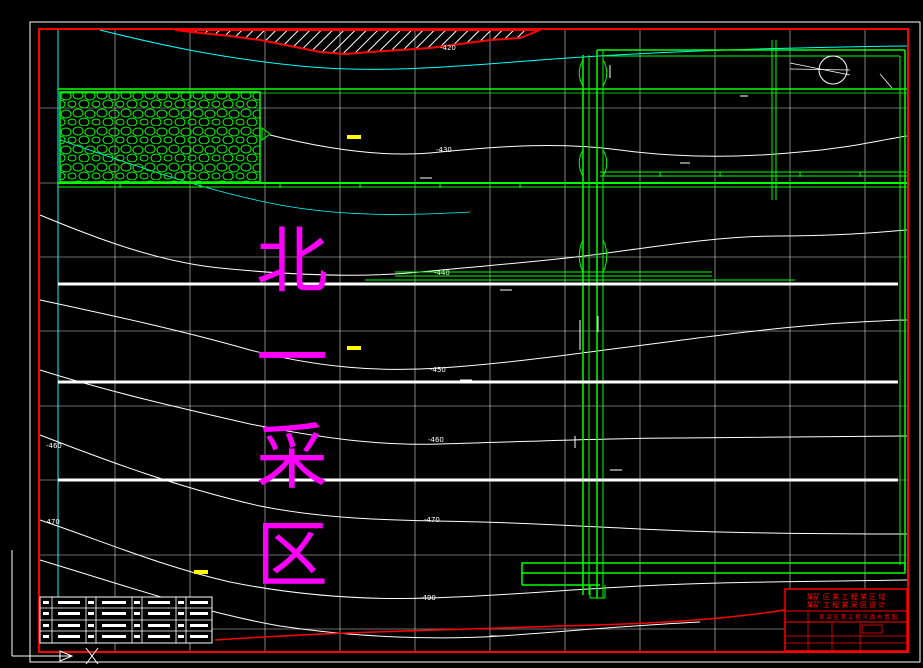 The image size is (923, 668). What do you see at coordinates (357, 42) in the screenshot?
I see `hatched-outcrop` at bounding box center [357, 42].